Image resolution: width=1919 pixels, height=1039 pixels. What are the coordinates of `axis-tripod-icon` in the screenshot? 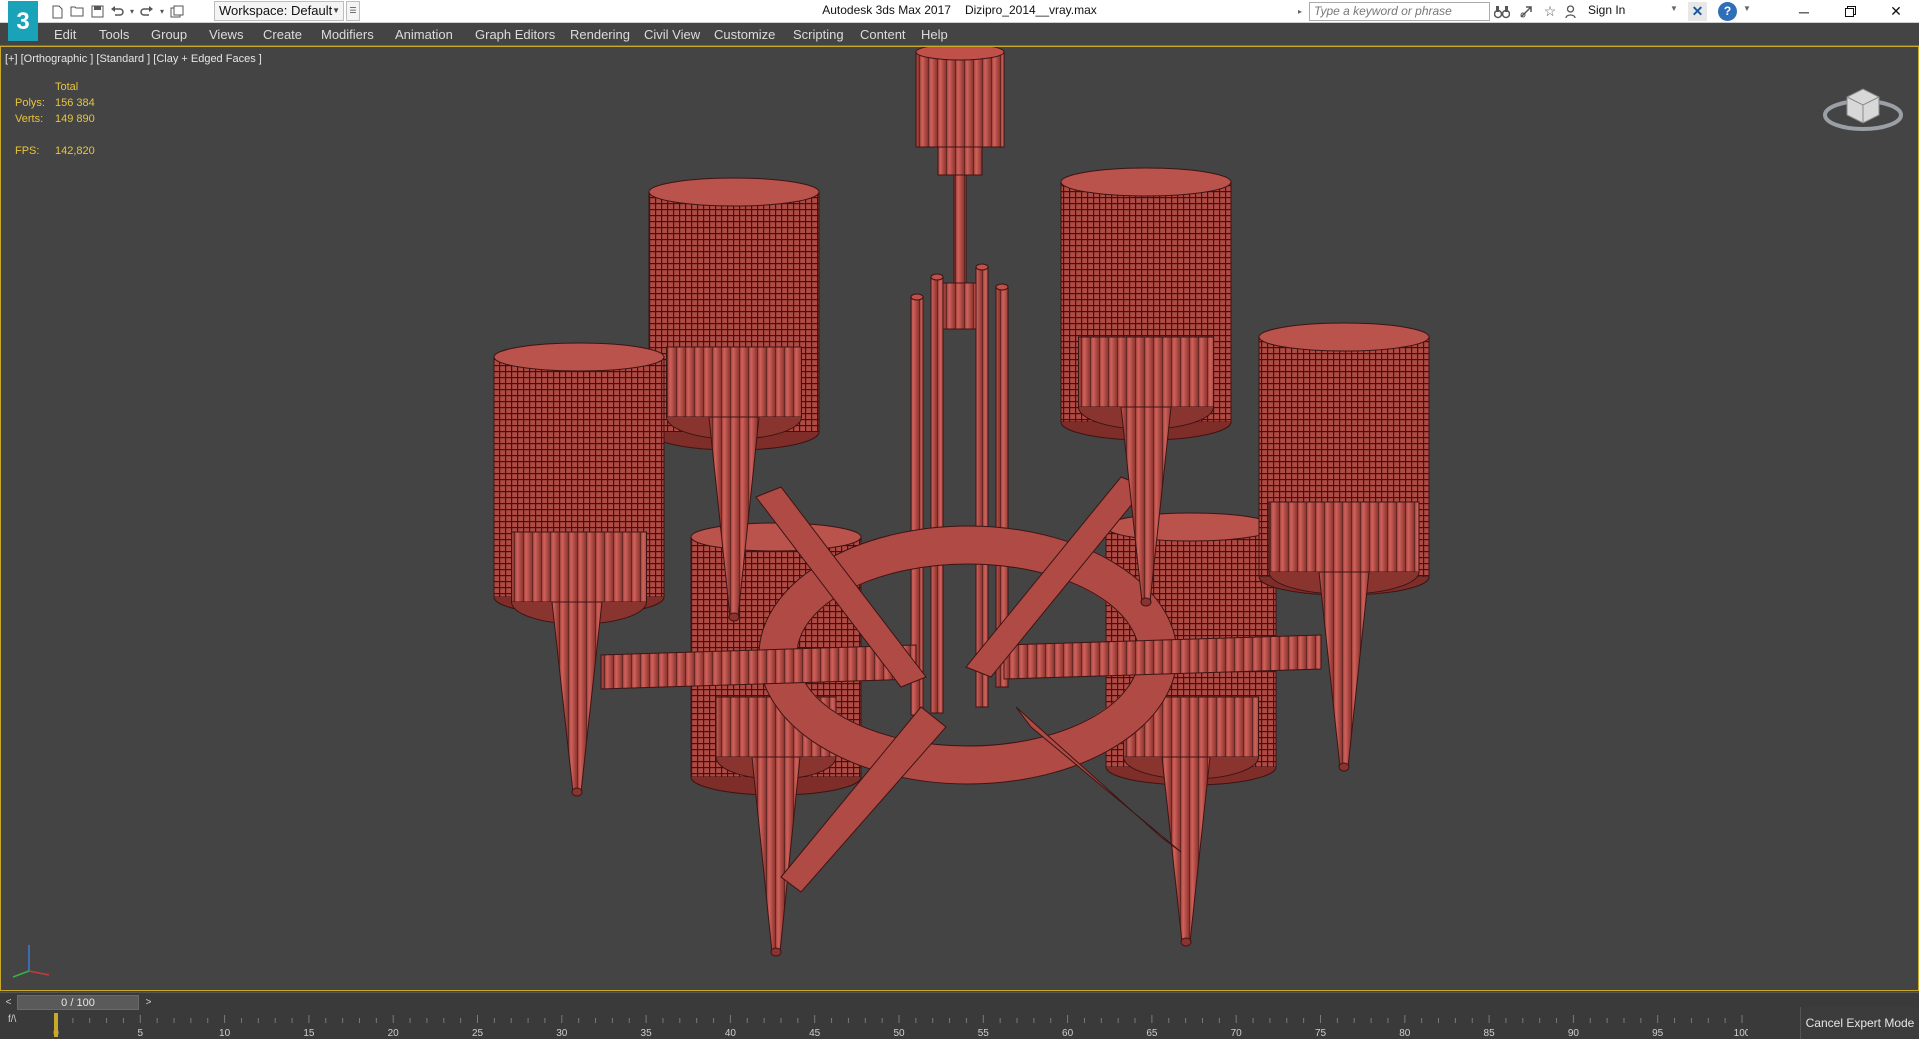 It's located at (31, 961).